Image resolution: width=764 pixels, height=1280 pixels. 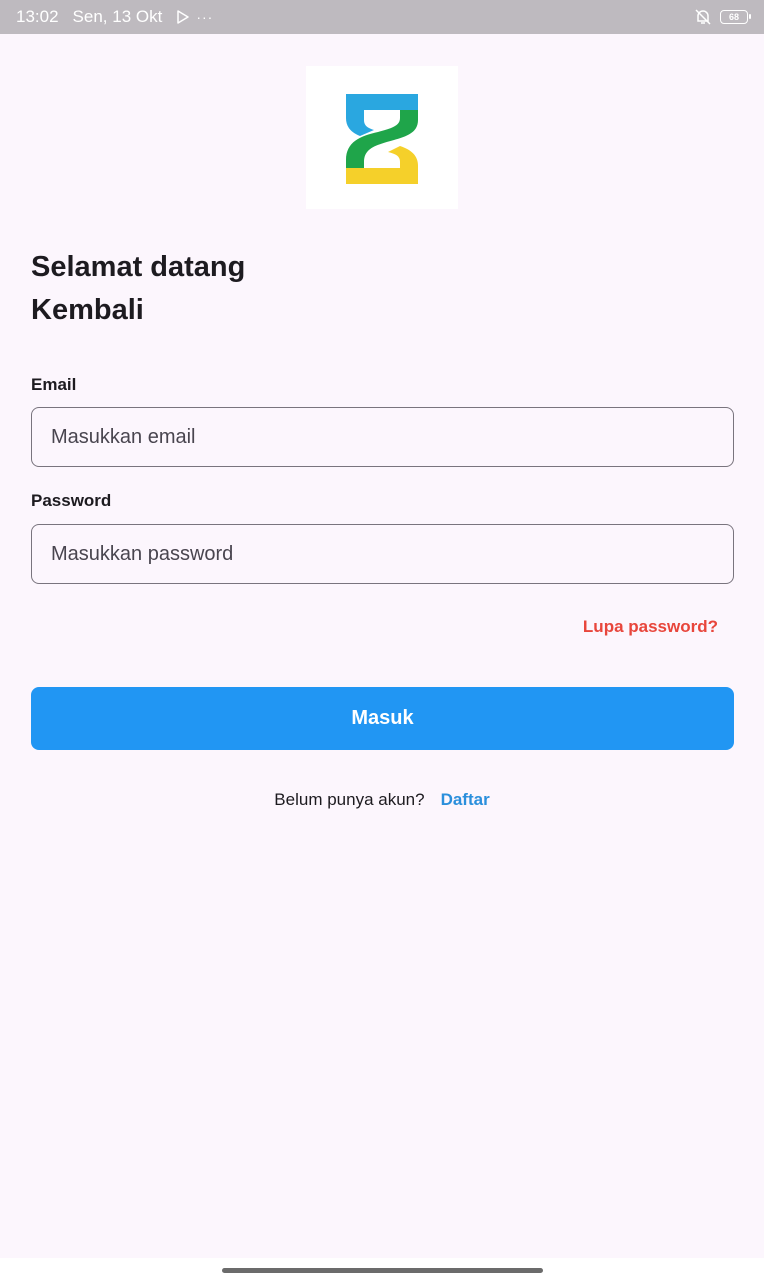 I want to click on register-row: Belum punya akun? Daftar, so click(x=382, y=800).